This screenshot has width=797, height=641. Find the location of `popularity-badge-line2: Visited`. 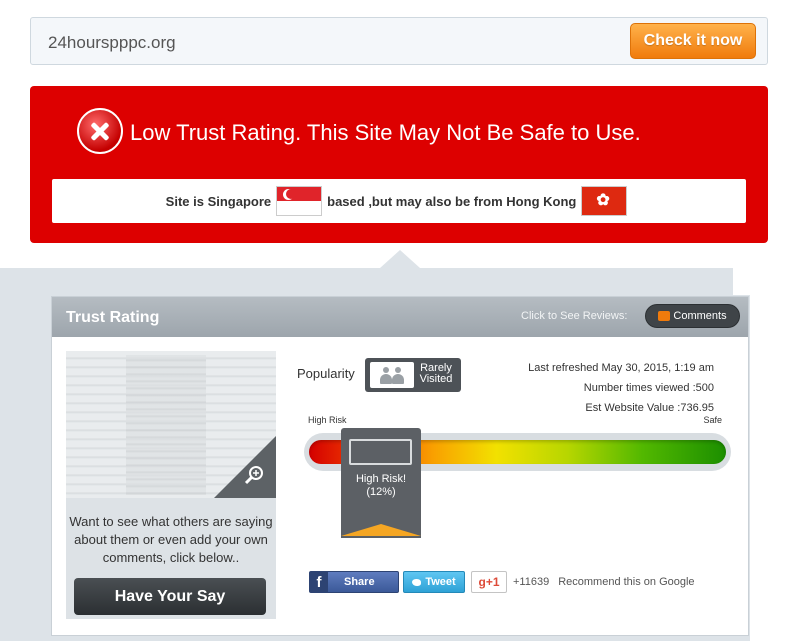

popularity-badge-line2: Visited is located at coordinates (436, 379).